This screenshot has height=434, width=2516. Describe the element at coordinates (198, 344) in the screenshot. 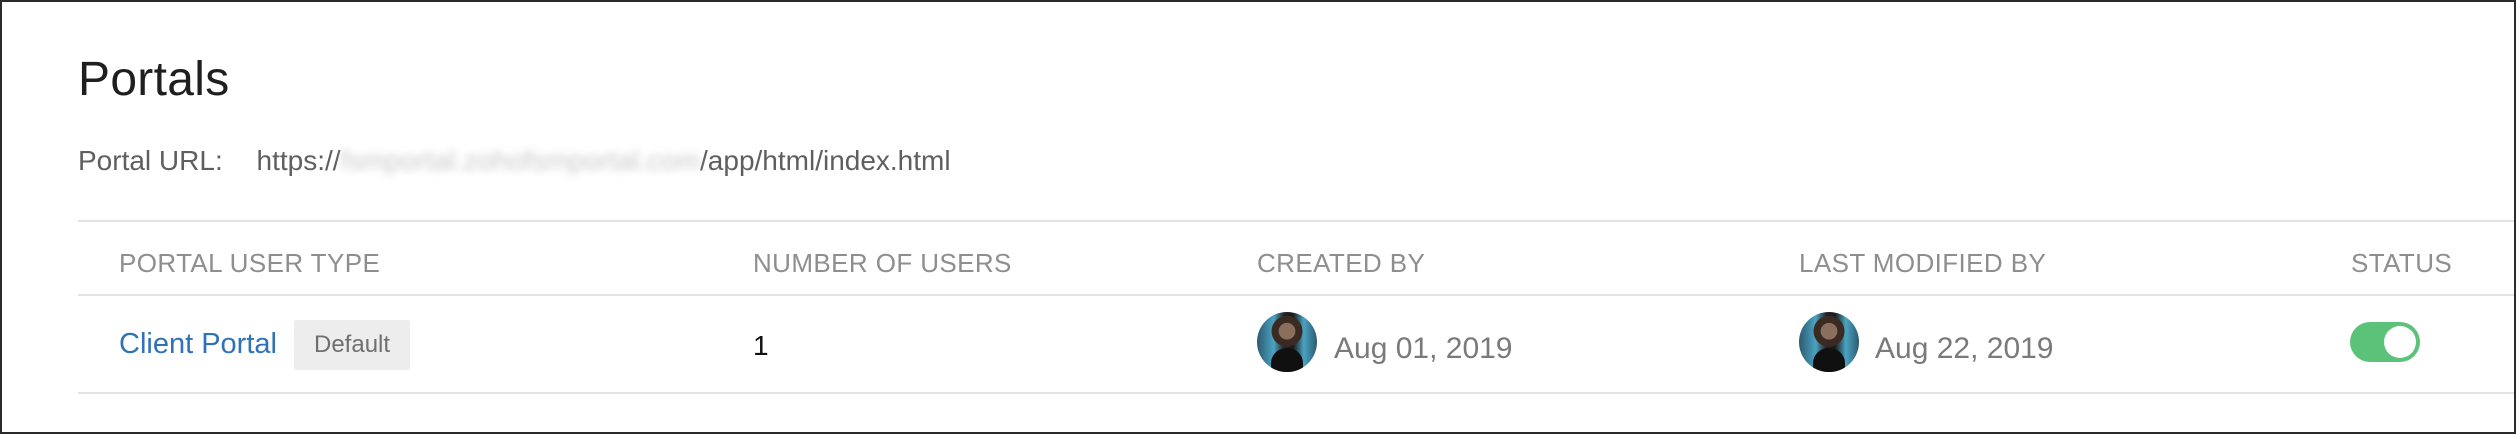

I see `portal-name-link: Client Portal` at that location.